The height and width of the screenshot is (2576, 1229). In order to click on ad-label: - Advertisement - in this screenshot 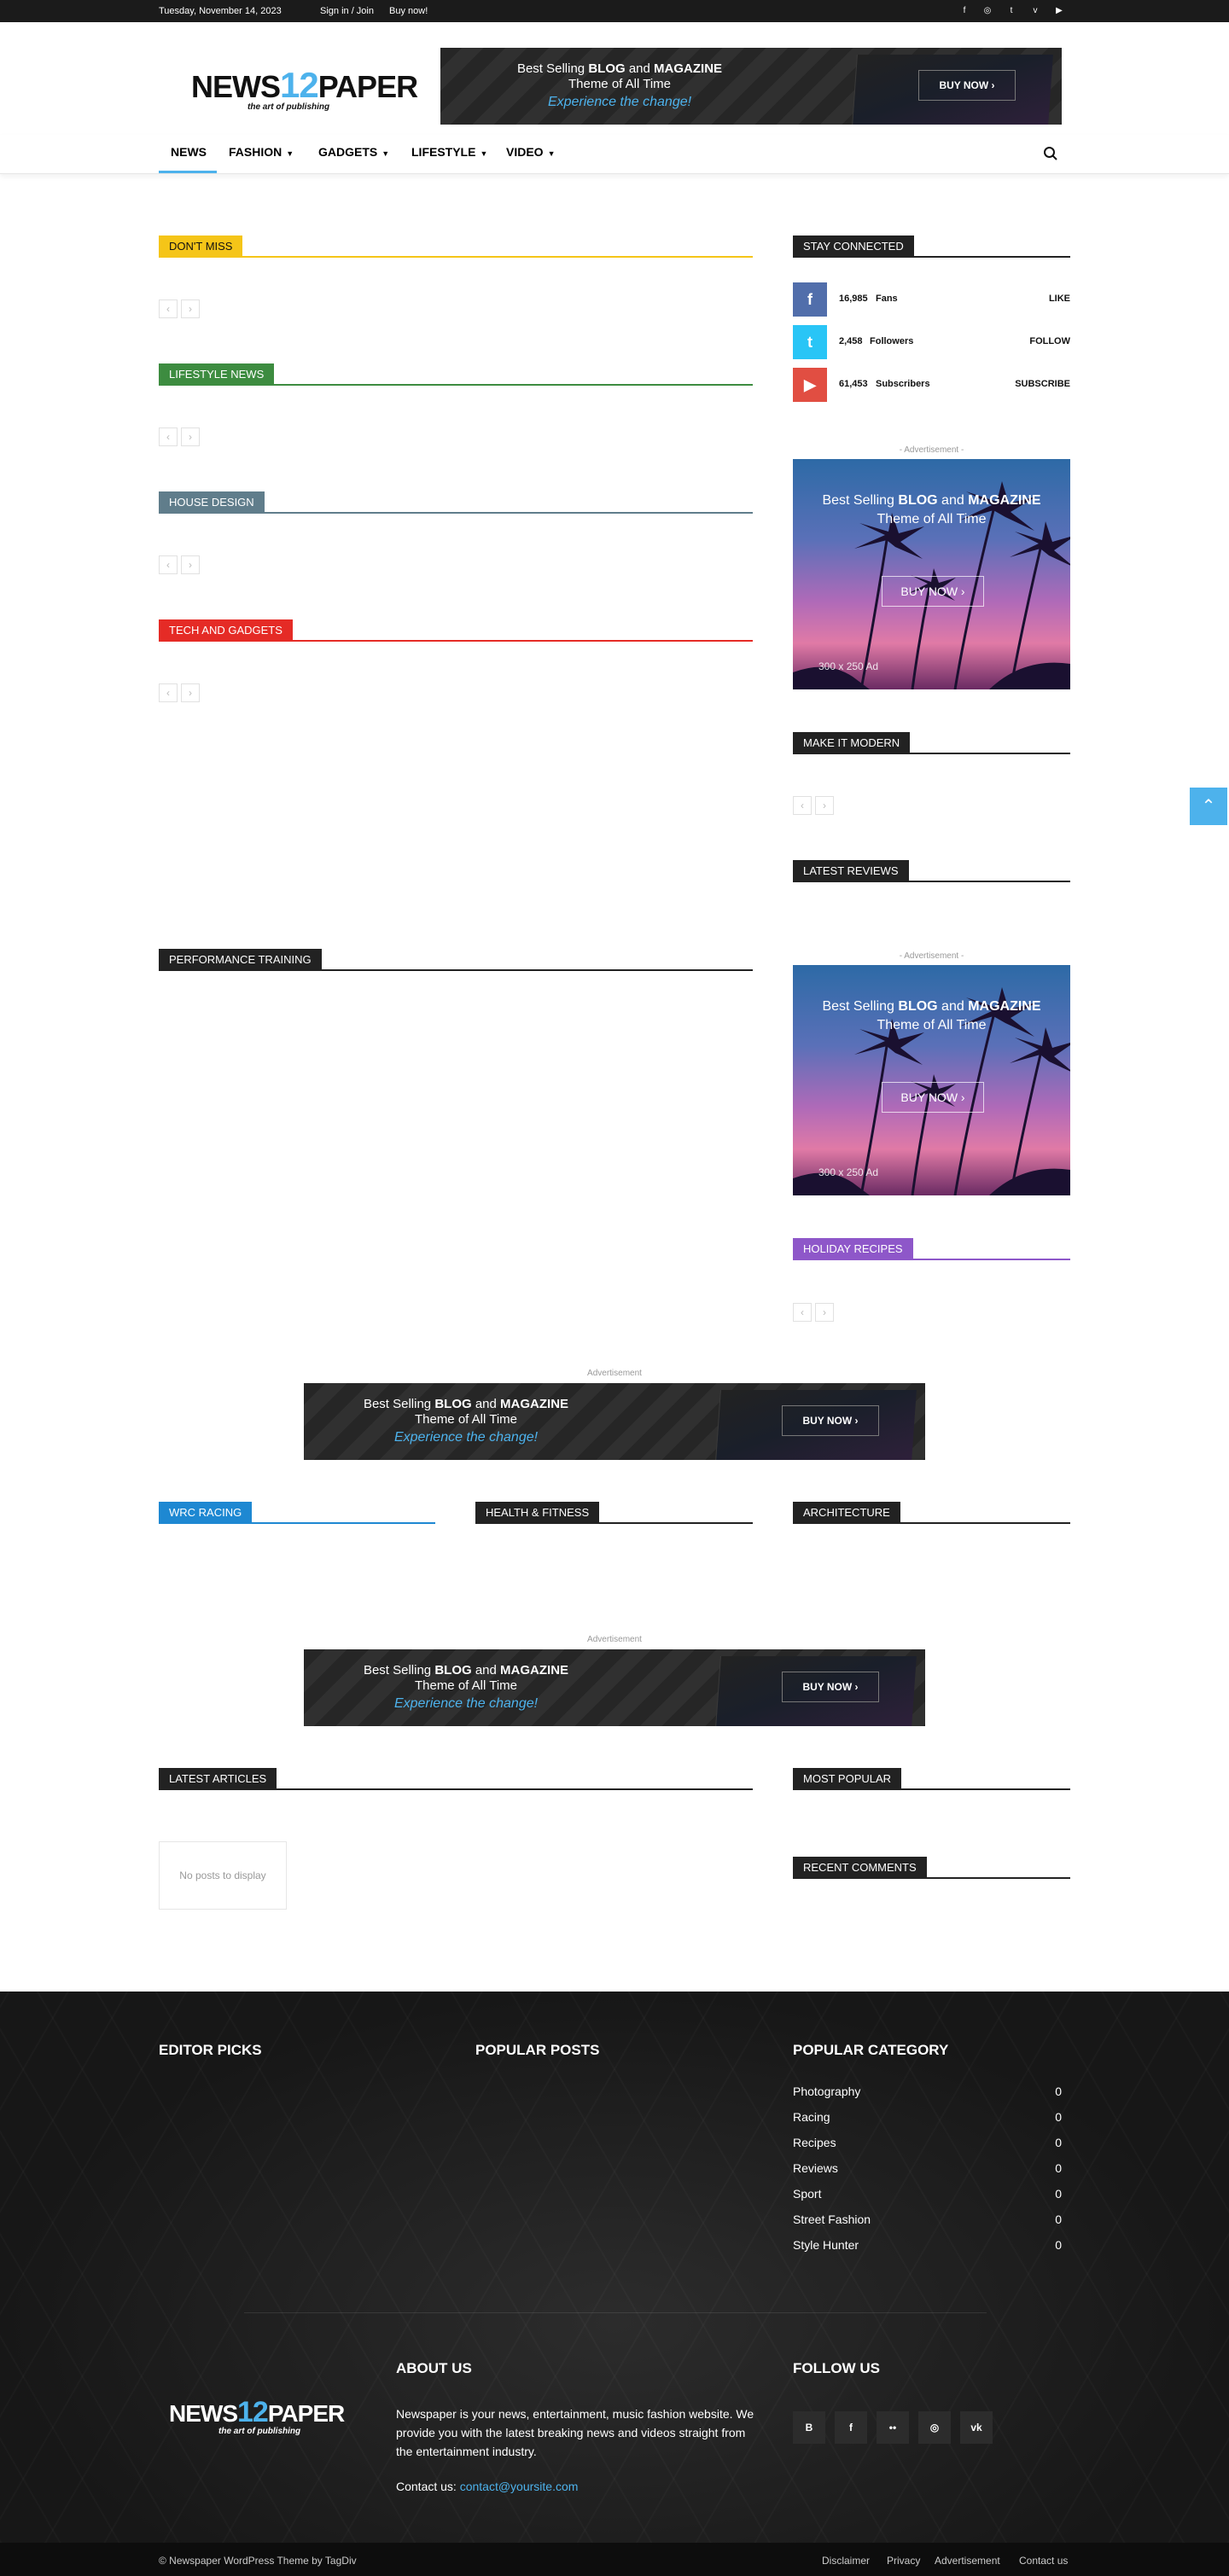, I will do `click(931, 450)`.